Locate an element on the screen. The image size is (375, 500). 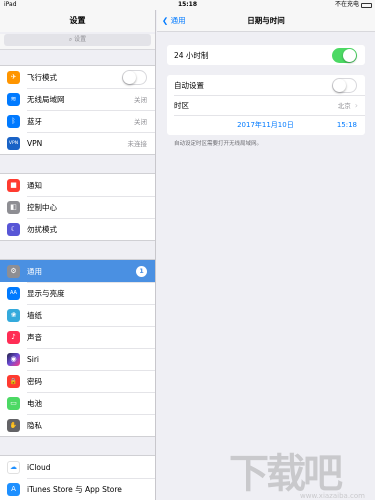
bluetooth-status: 关闭 is located at coordinates (140, 122).